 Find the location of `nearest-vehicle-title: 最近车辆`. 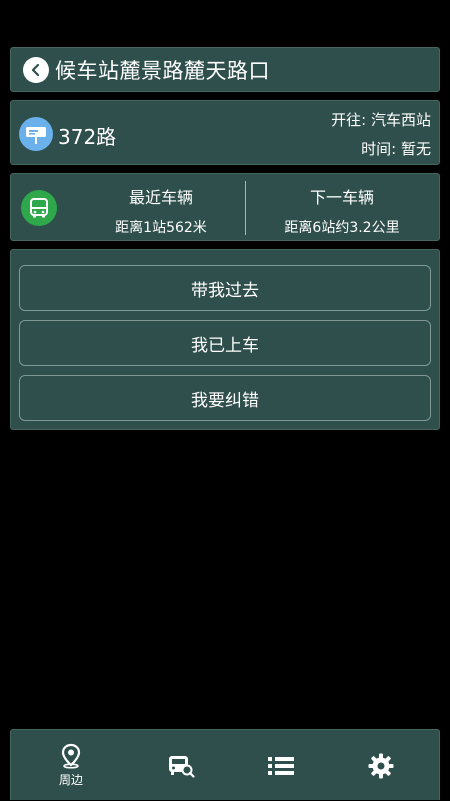

nearest-vehicle-title: 最近车辆 is located at coordinates (160, 197).